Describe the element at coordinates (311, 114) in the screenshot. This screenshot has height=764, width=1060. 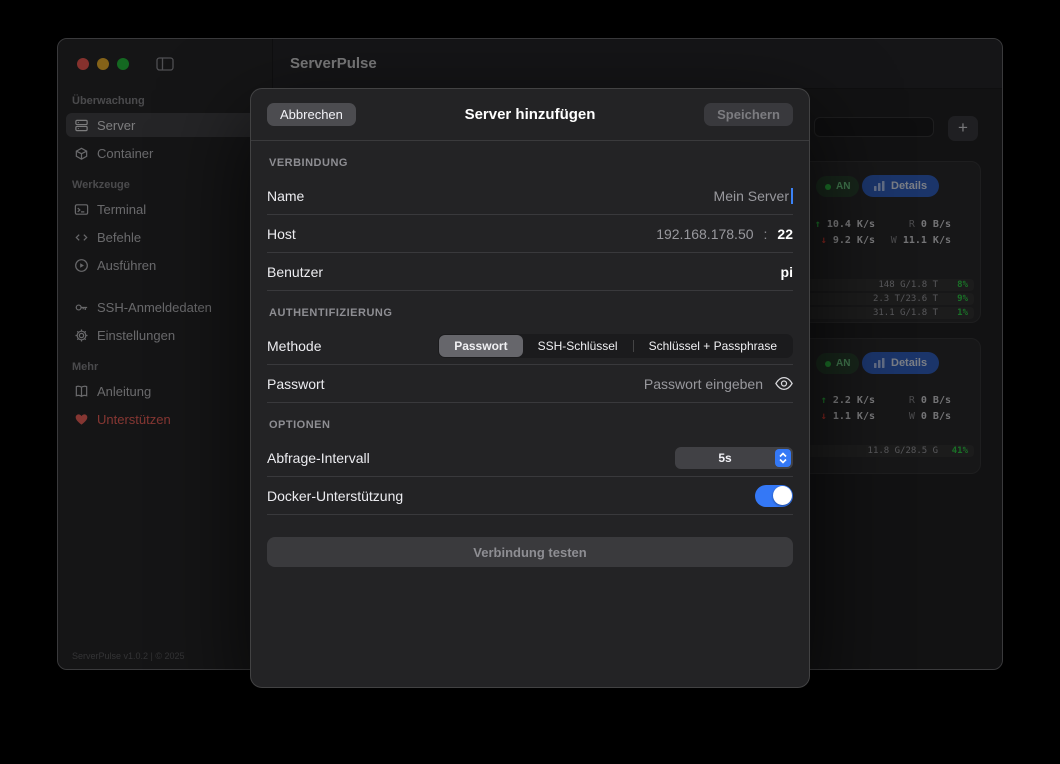
I see `cancel-button: Abbrechen` at that location.